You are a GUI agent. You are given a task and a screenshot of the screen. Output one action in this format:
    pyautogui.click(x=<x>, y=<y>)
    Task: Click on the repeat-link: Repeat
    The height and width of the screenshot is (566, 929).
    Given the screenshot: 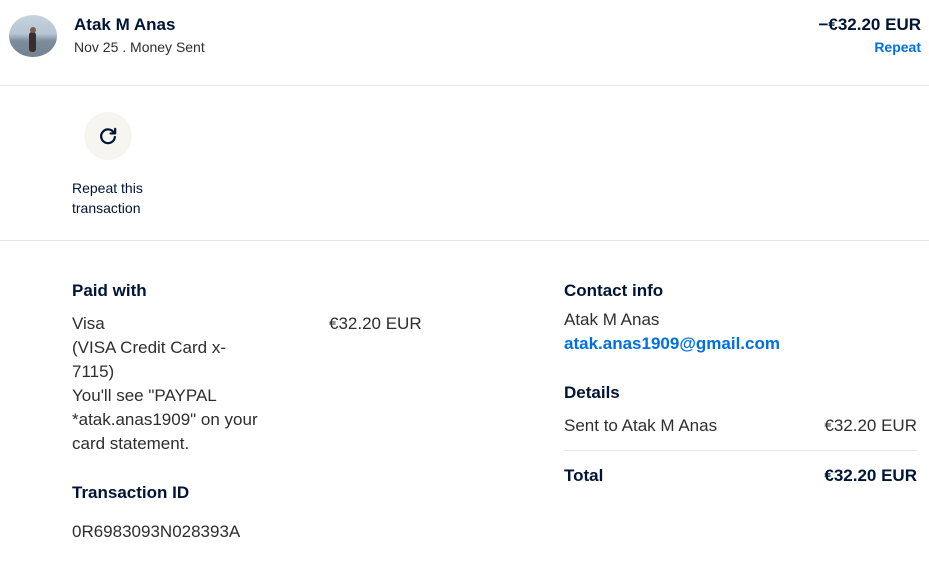 What is the action you would take?
    pyautogui.click(x=897, y=47)
    